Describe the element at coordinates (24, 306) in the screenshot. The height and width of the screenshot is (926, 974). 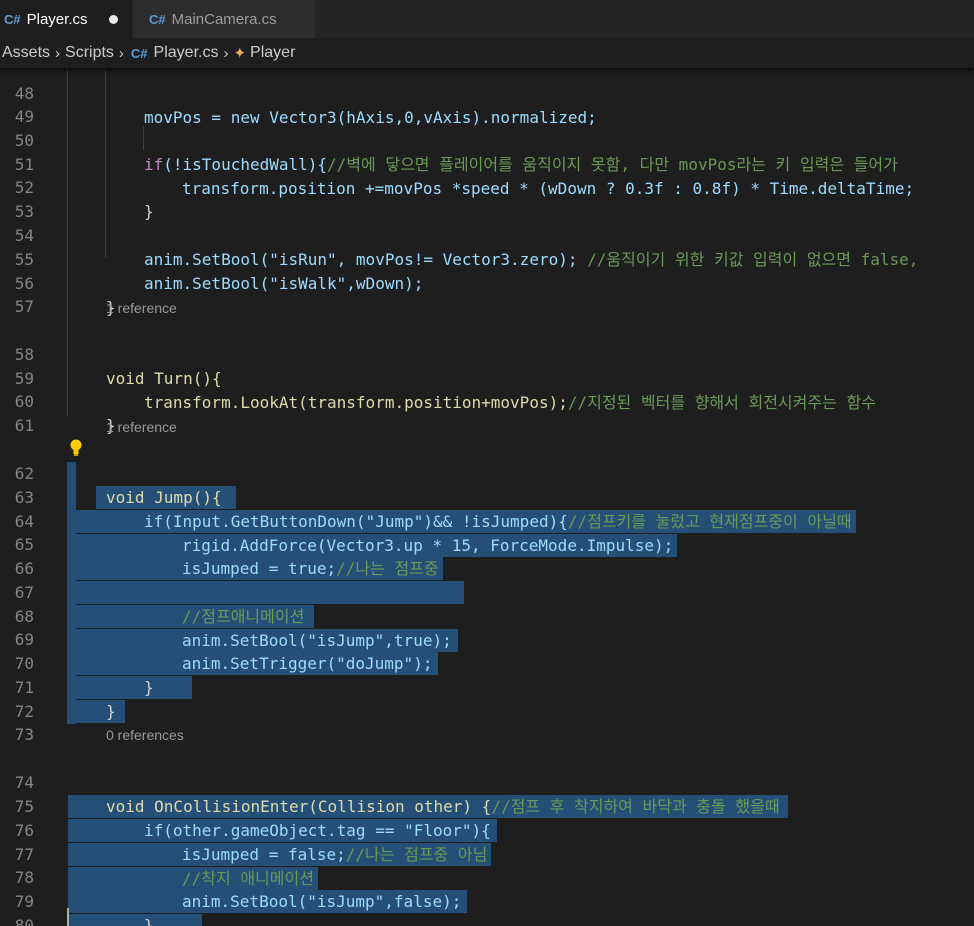
I see `line-number: 57` at that location.